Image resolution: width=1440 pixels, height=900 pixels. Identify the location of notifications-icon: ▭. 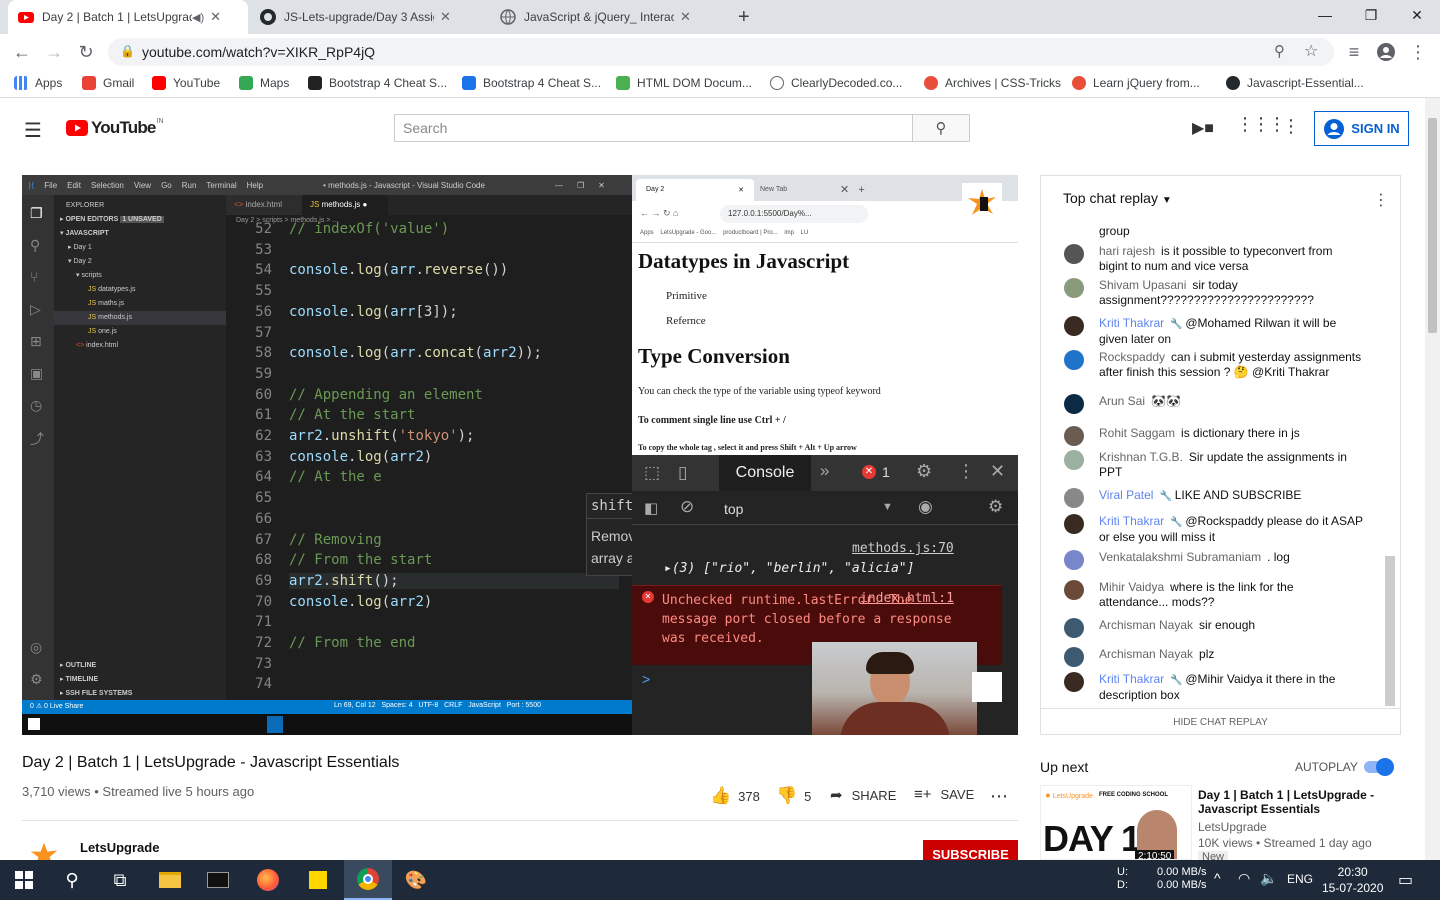
(1405, 880).